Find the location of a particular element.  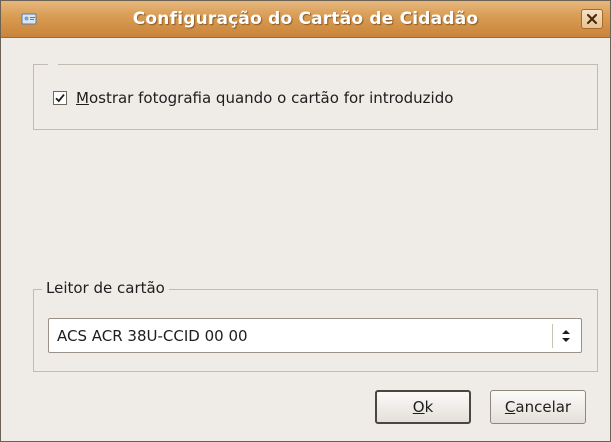

title-bar: Configuração do Cartão de Cidadão is located at coordinates (305, 19).